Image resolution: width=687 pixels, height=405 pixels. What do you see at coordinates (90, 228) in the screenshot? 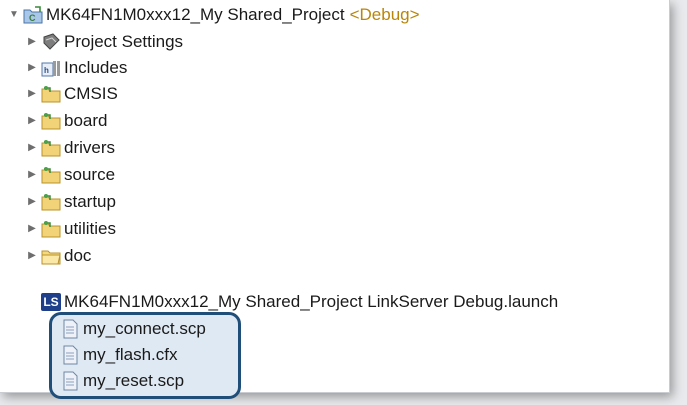
I see `tree-item-label: utilities` at bounding box center [90, 228].